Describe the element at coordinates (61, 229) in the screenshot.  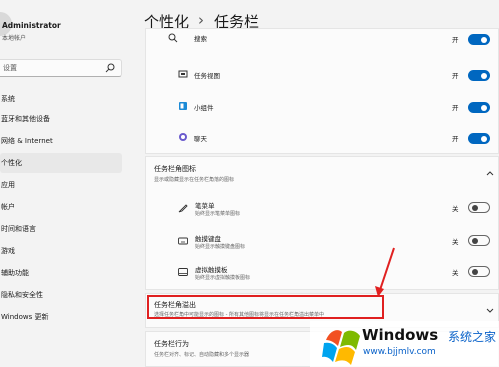
I see `sidebar-item-time-language: 时间和语言` at that location.